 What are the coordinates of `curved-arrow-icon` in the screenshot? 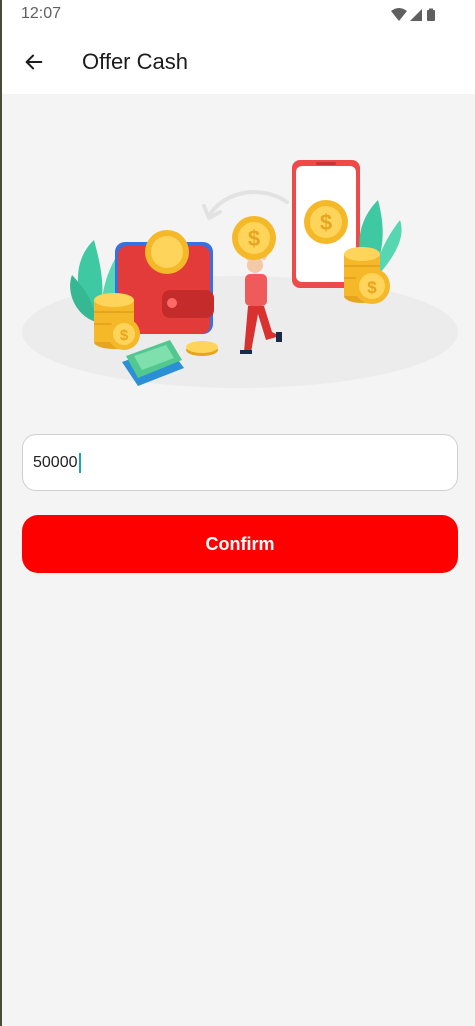 It's located at (245, 204).